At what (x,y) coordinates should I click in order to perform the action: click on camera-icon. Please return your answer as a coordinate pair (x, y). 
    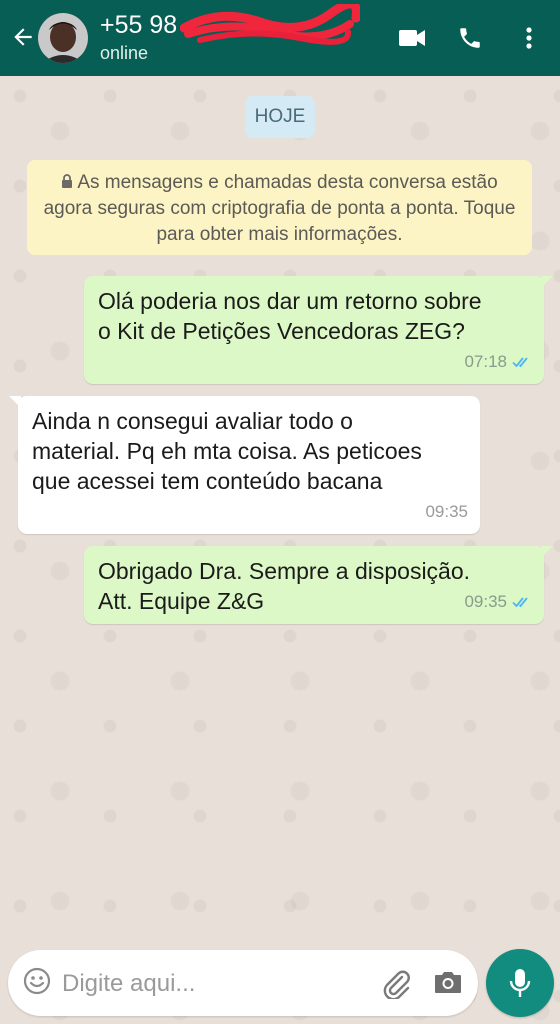
    Looking at the image, I should click on (448, 982).